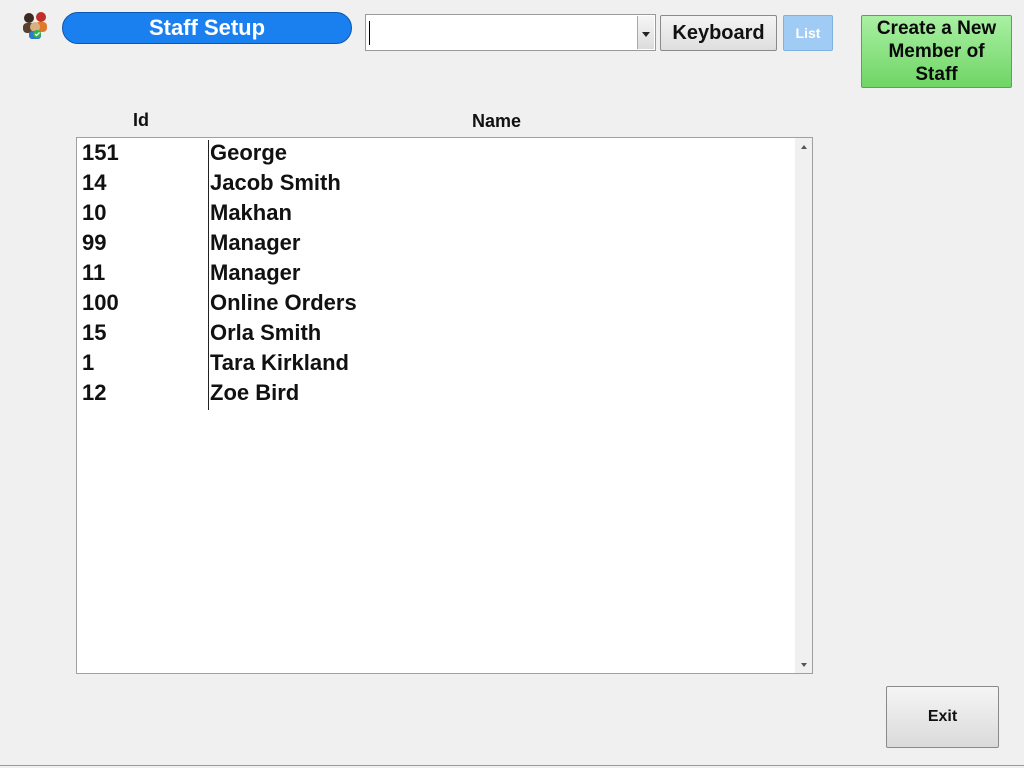  I want to click on create-staff-button: Create a New Member of Staff, so click(936, 51).